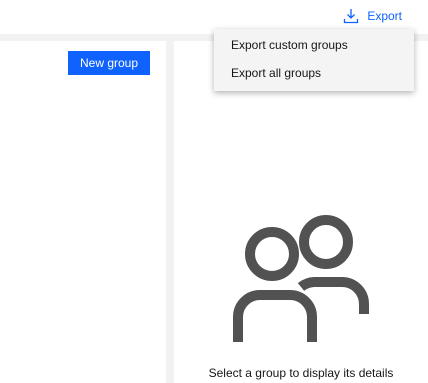 This screenshot has height=383, width=428. Describe the element at coordinates (314, 73) in the screenshot. I see `menu-item-export-all-groups: Export all groups` at that location.